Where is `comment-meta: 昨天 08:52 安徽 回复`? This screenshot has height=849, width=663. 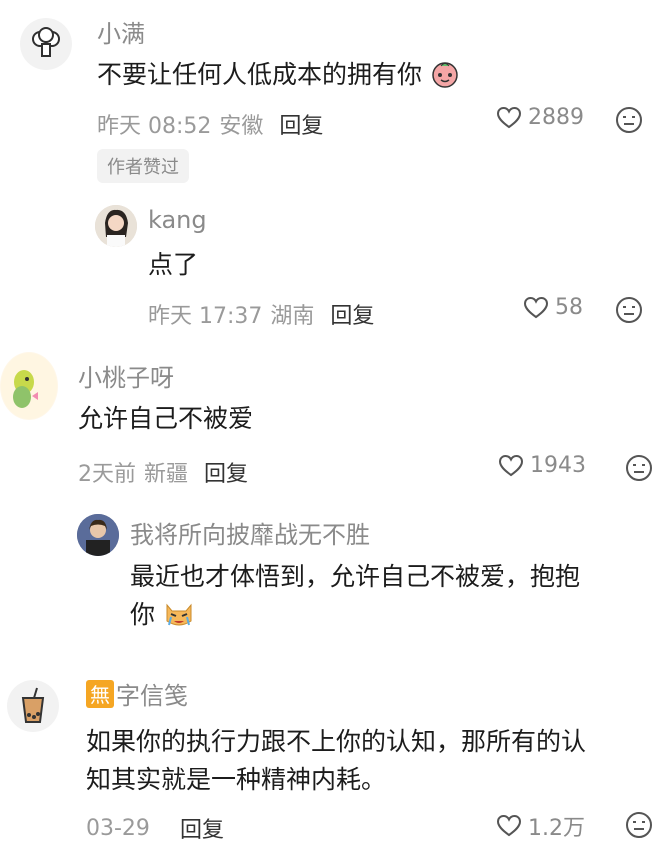 comment-meta: 昨天 08:52 安徽 回复 is located at coordinates (210, 124).